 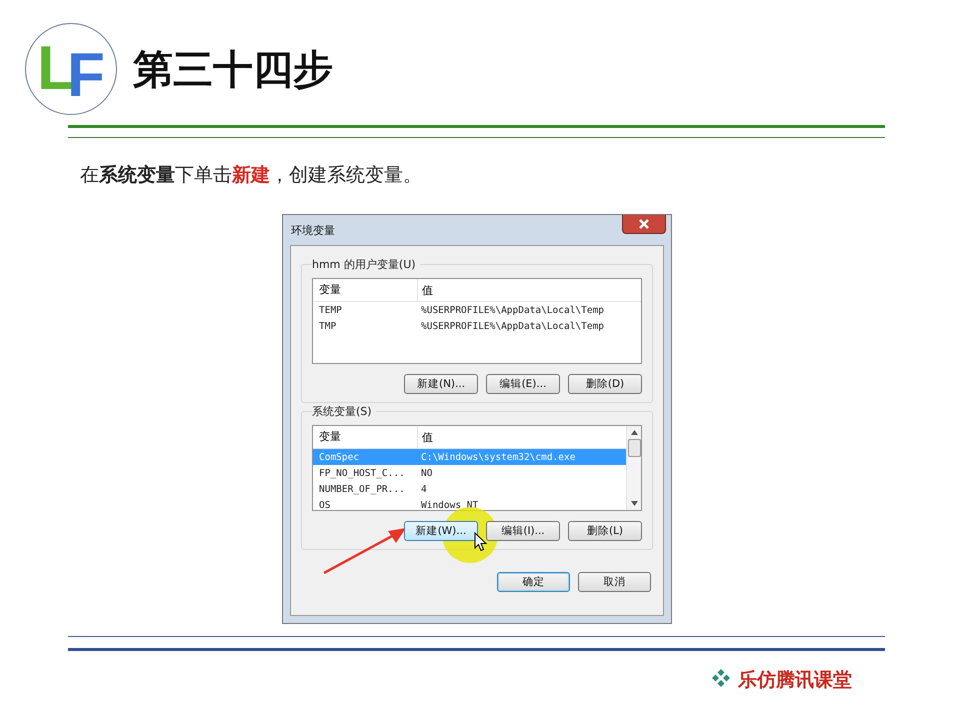 I want to click on dialog-button: 取消, so click(x=614, y=582).